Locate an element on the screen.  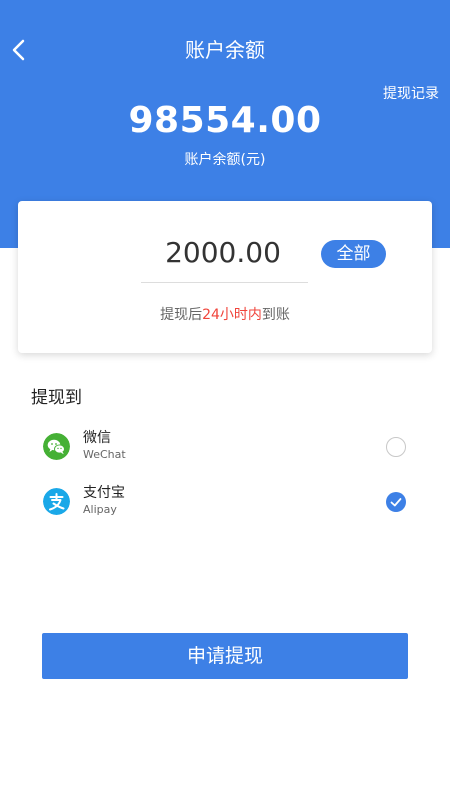
balance-label: 账户余额(元) is located at coordinates (225, 160).